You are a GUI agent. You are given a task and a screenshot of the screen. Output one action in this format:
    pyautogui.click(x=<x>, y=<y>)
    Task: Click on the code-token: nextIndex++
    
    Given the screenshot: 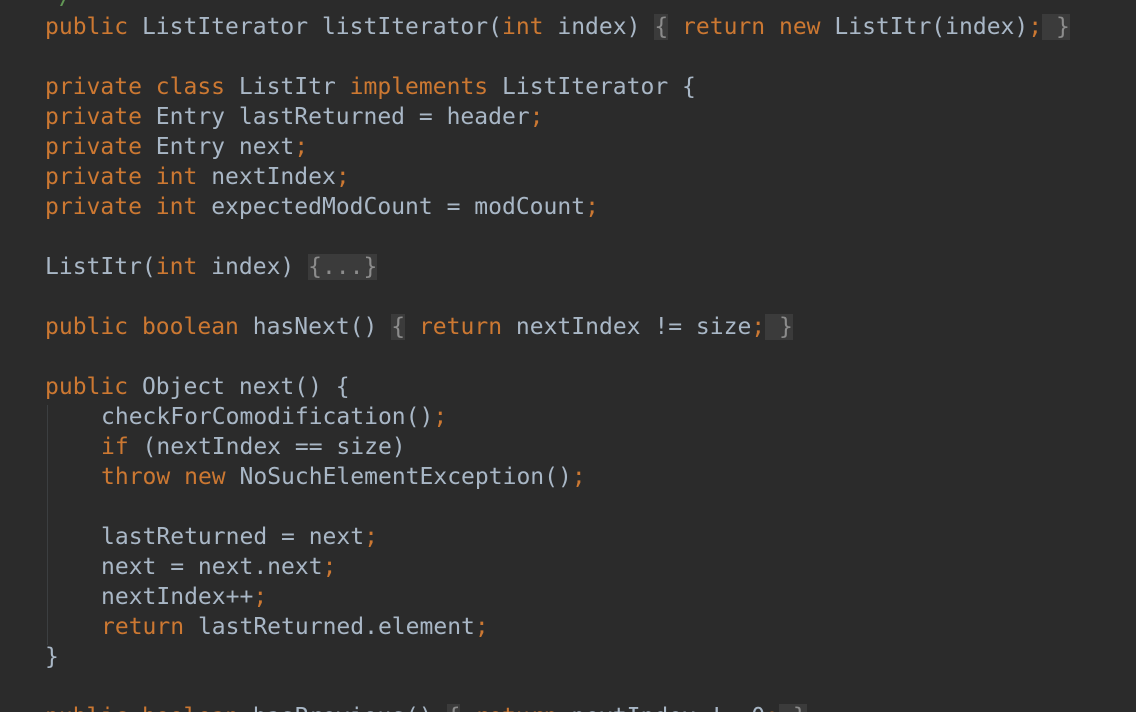 What is the action you would take?
    pyautogui.click(x=177, y=597)
    